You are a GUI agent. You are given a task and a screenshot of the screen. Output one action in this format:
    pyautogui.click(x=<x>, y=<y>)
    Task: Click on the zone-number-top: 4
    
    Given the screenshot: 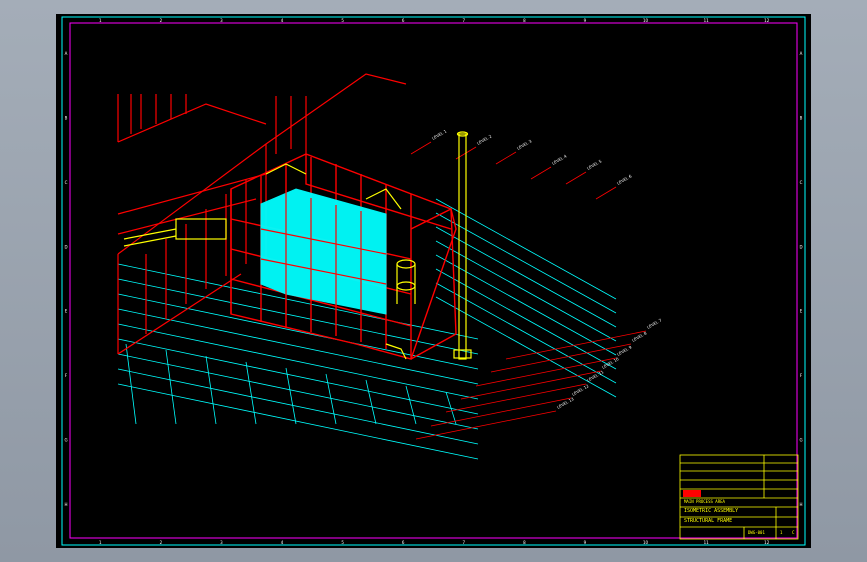 What is the action you would take?
    pyautogui.click(x=282, y=20)
    